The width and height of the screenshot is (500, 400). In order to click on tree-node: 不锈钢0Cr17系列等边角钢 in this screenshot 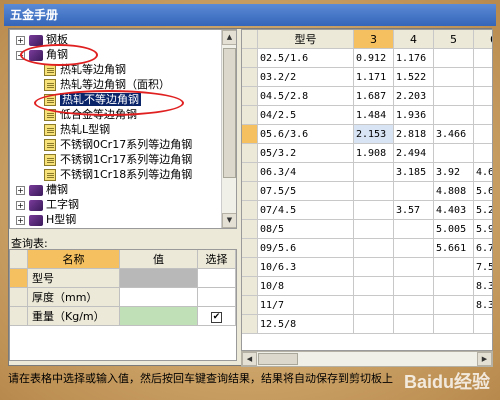, I will do `click(118, 145)`.